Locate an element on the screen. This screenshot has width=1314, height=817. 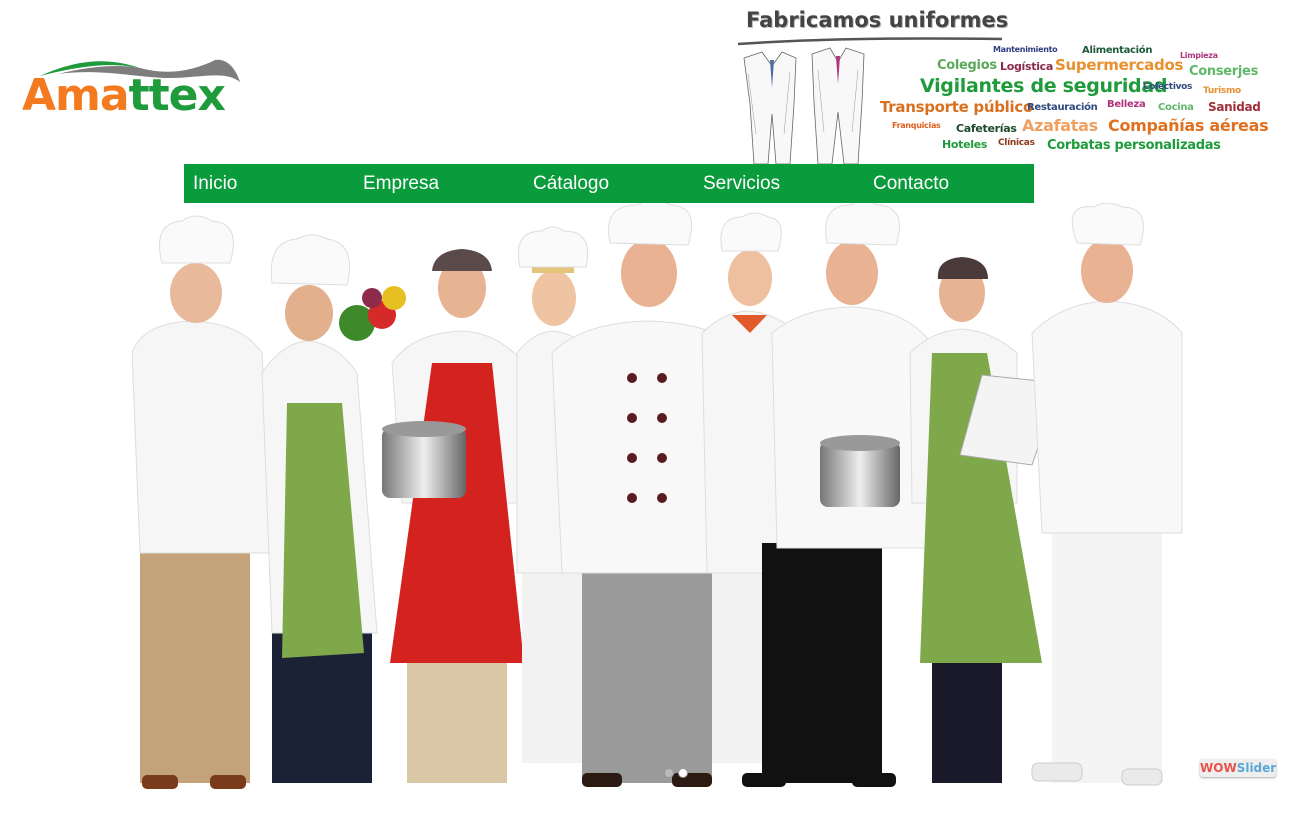
nav-catalogo: Cátalogo is located at coordinates (609, 183).